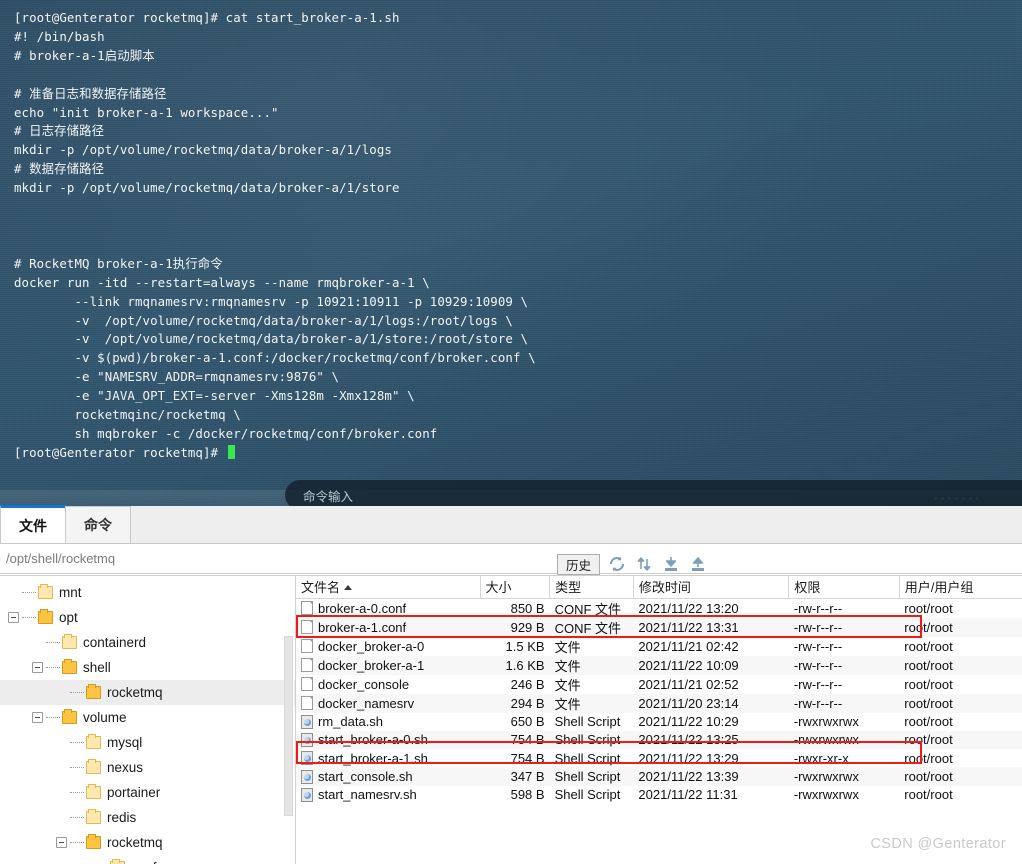  Describe the element at coordinates (826, 740) in the screenshot. I see `cell-permissions: -rwxrwxrwx` at that location.